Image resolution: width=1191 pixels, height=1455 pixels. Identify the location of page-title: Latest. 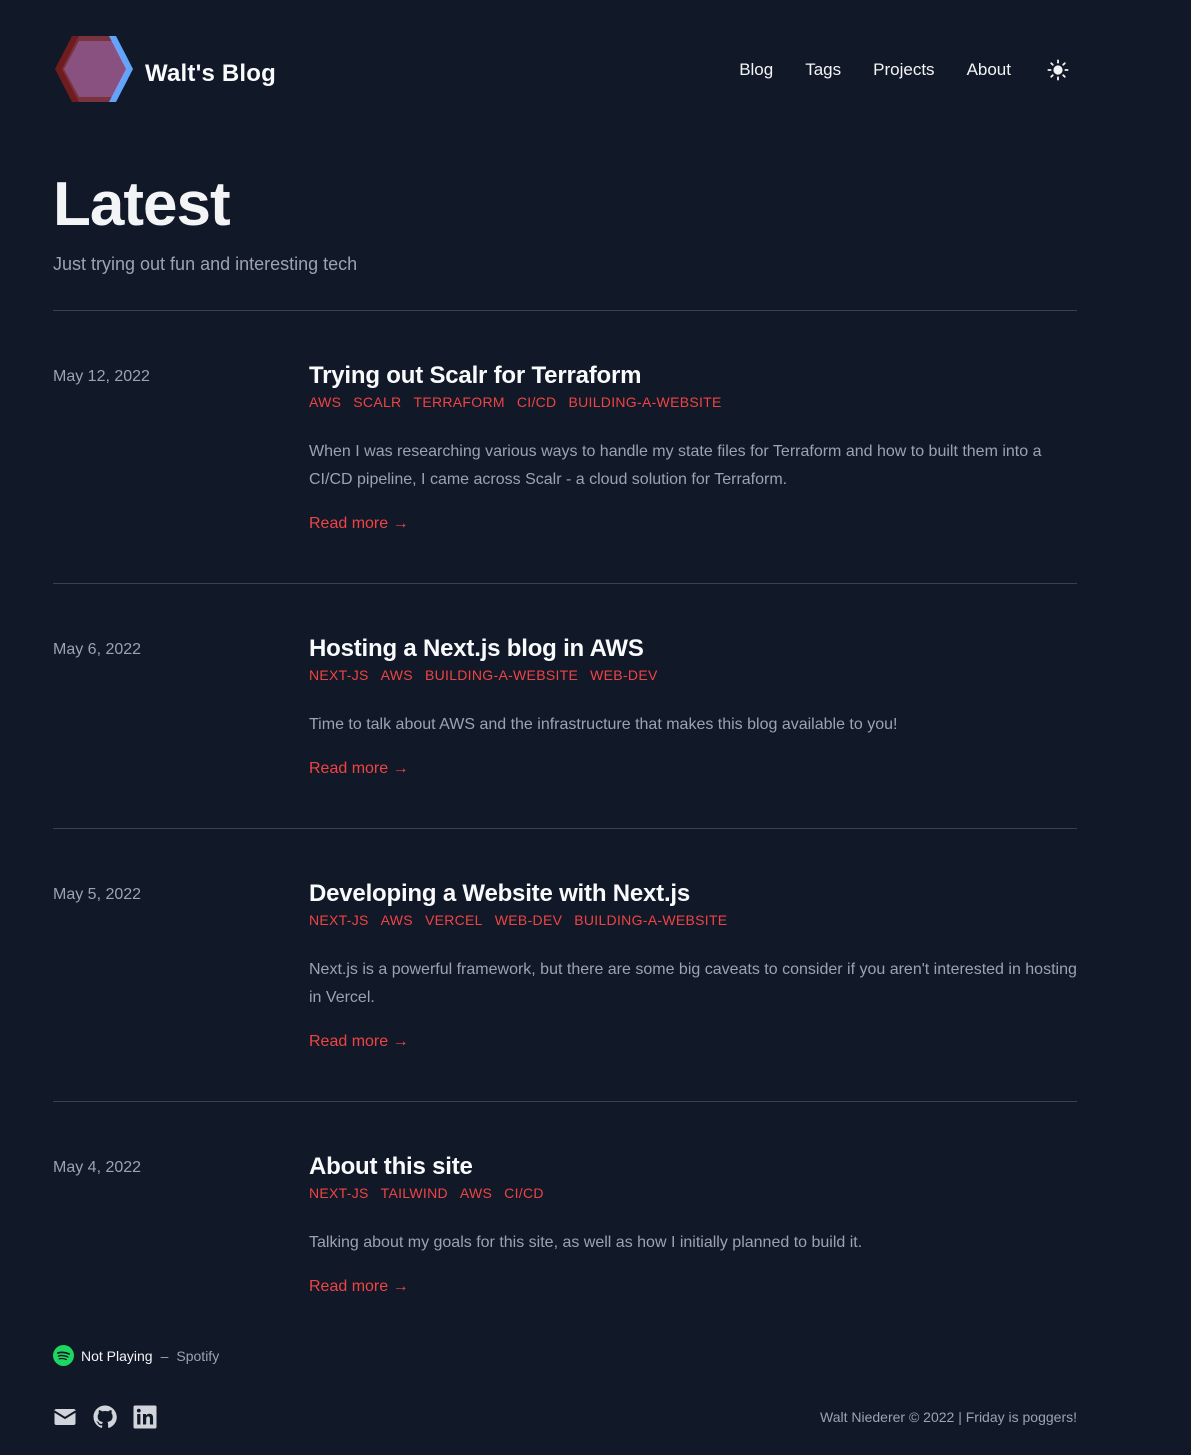
(142, 204).